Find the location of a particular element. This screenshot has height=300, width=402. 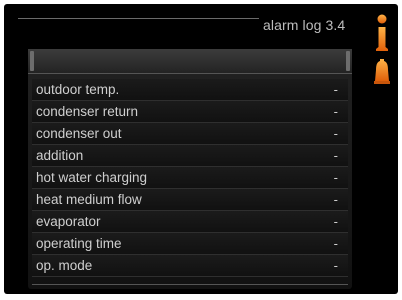

list-item: hot water charging - is located at coordinates (190, 178).